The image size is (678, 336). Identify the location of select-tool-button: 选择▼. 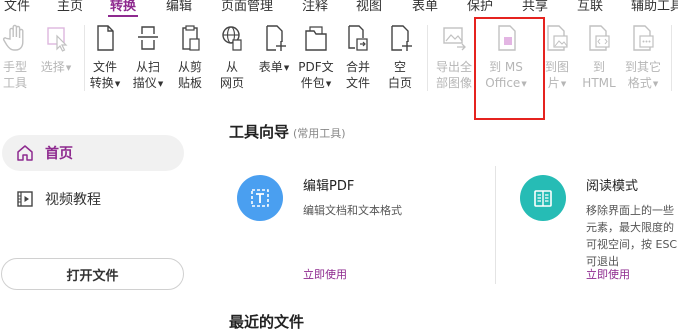
(56, 49).